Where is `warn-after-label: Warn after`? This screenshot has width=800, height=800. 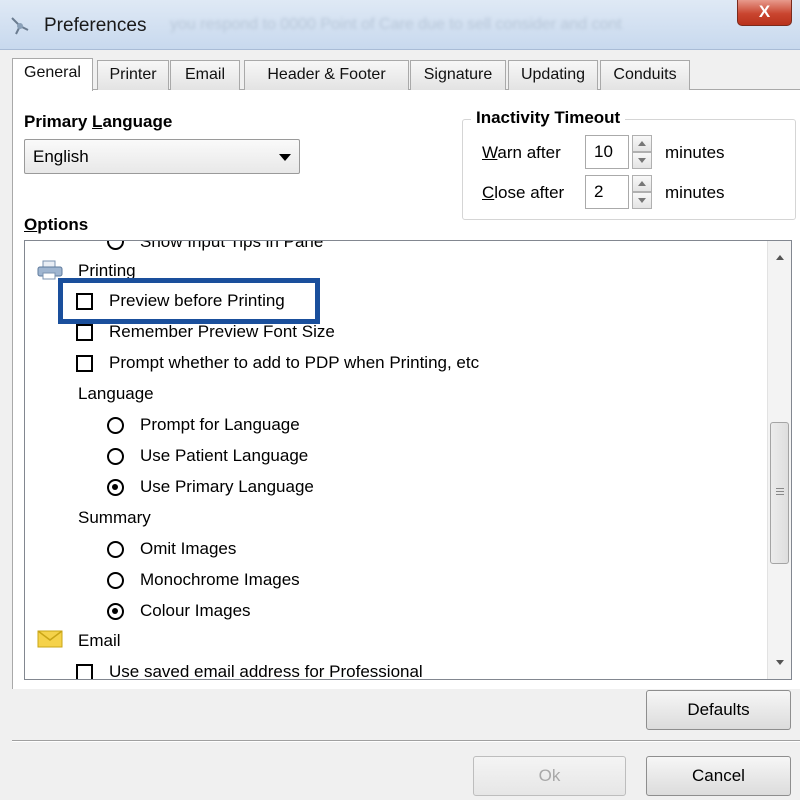 warn-after-label: Warn after is located at coordinates (521, 153).